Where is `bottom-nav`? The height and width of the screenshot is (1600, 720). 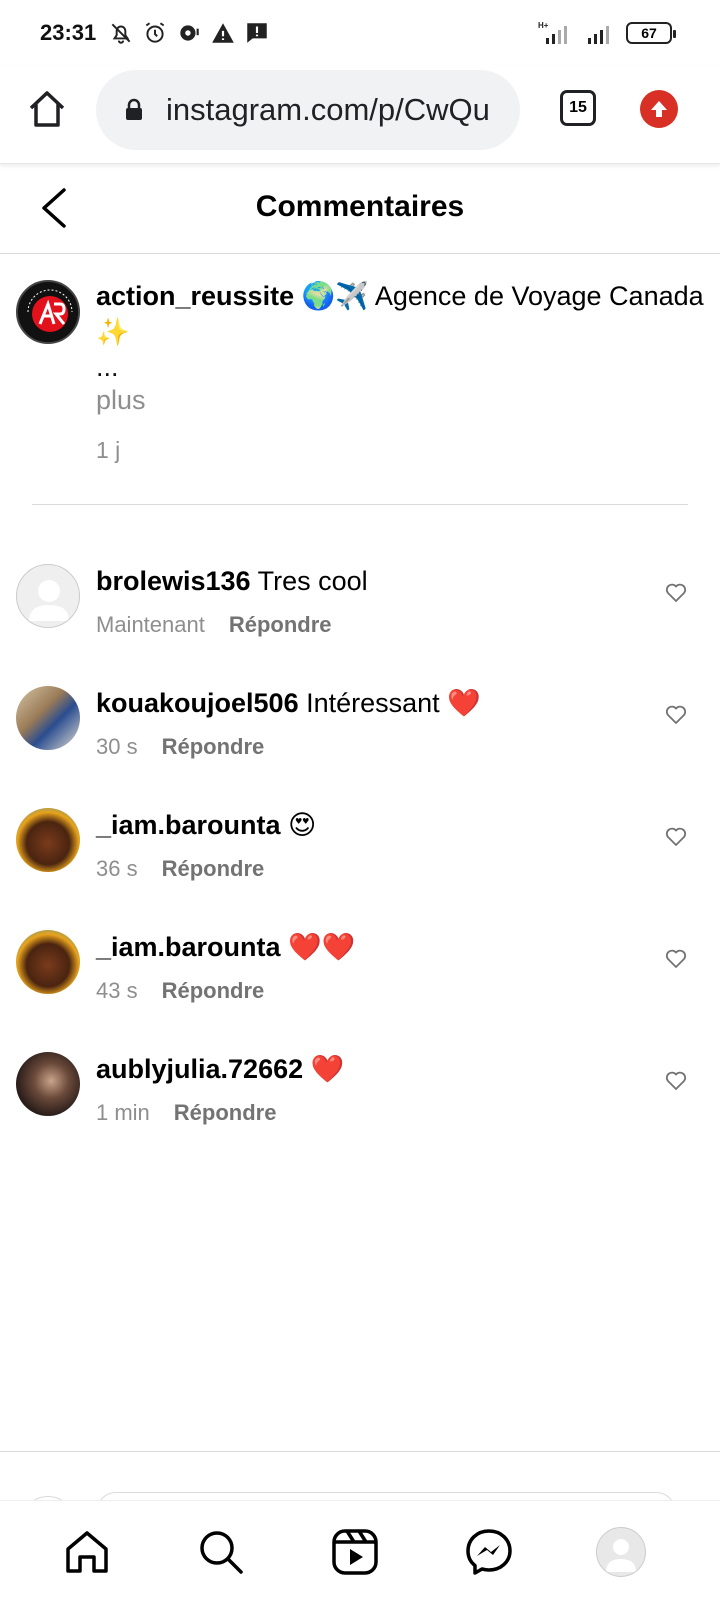
bottom-nav is located at coordinates (360, 1550).